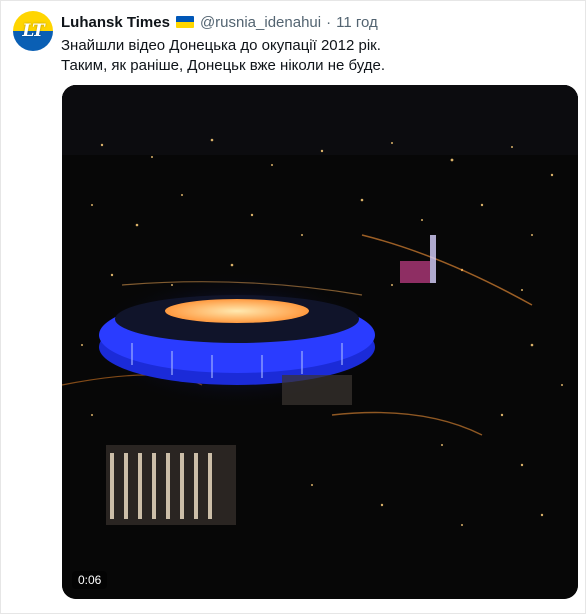  What do you see at coordinates (184, 22) in the screenshot?
I see `ukraine-flag-icon` at bounding box center [184, 22].